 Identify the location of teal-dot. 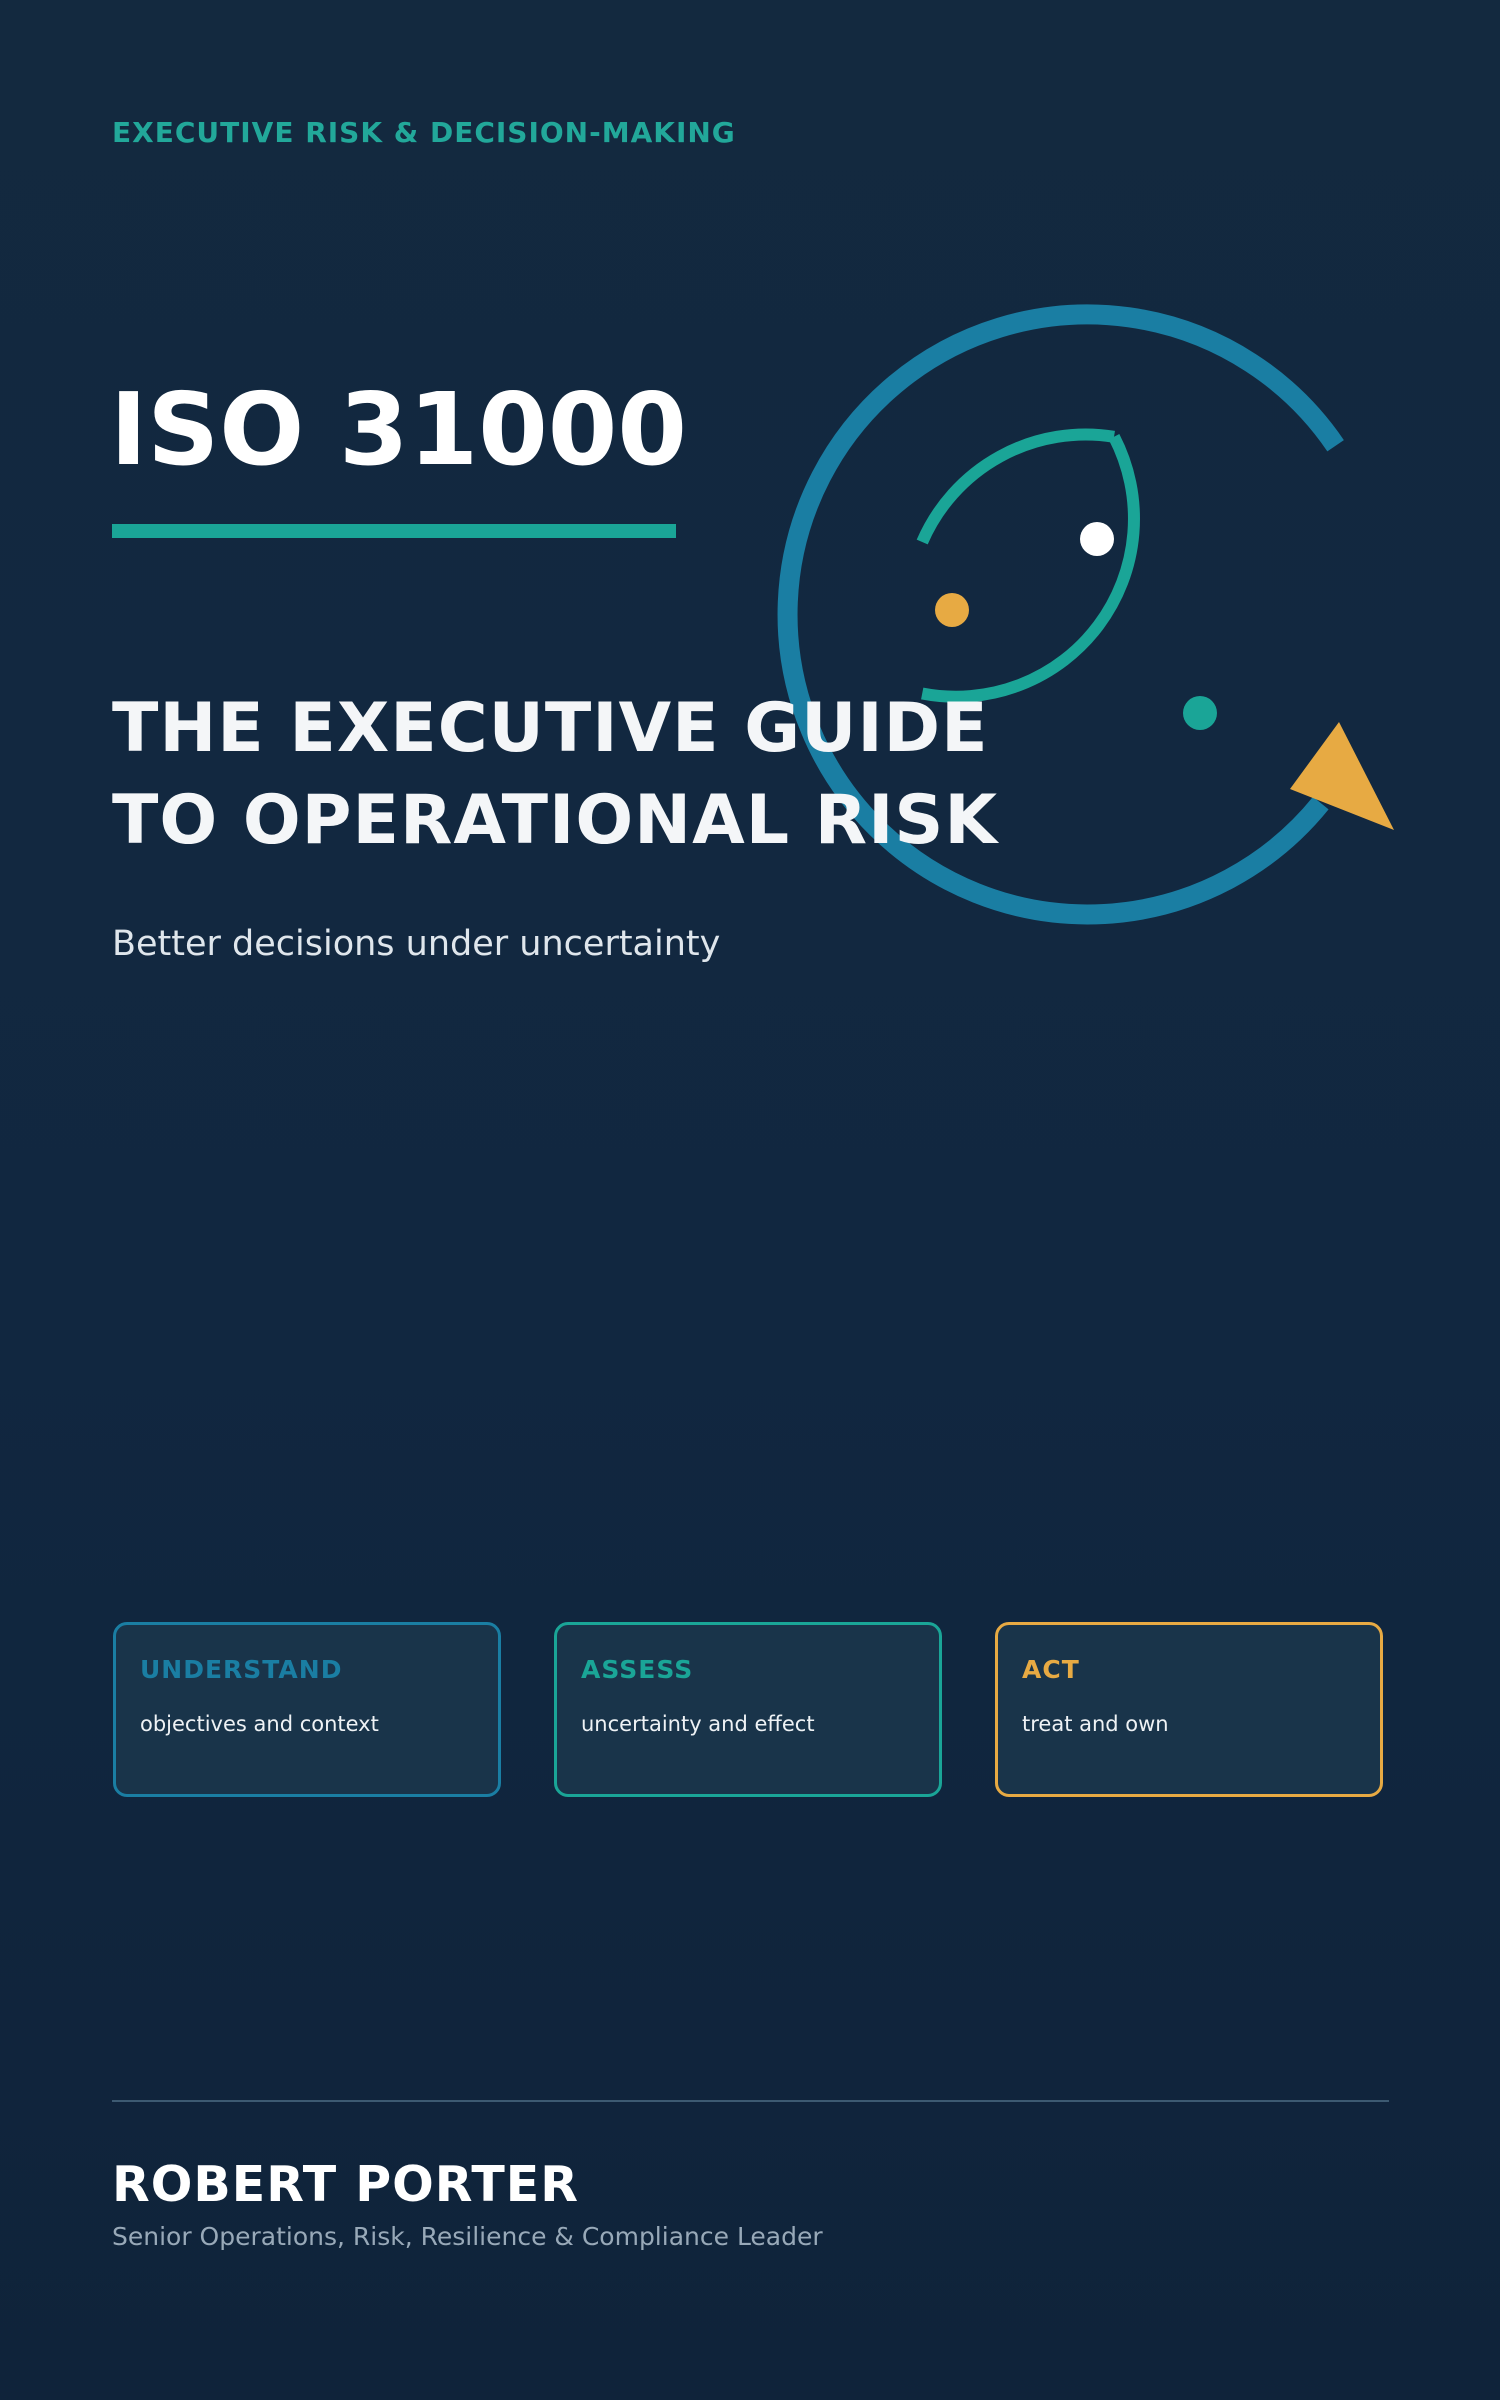
(1200, 713).